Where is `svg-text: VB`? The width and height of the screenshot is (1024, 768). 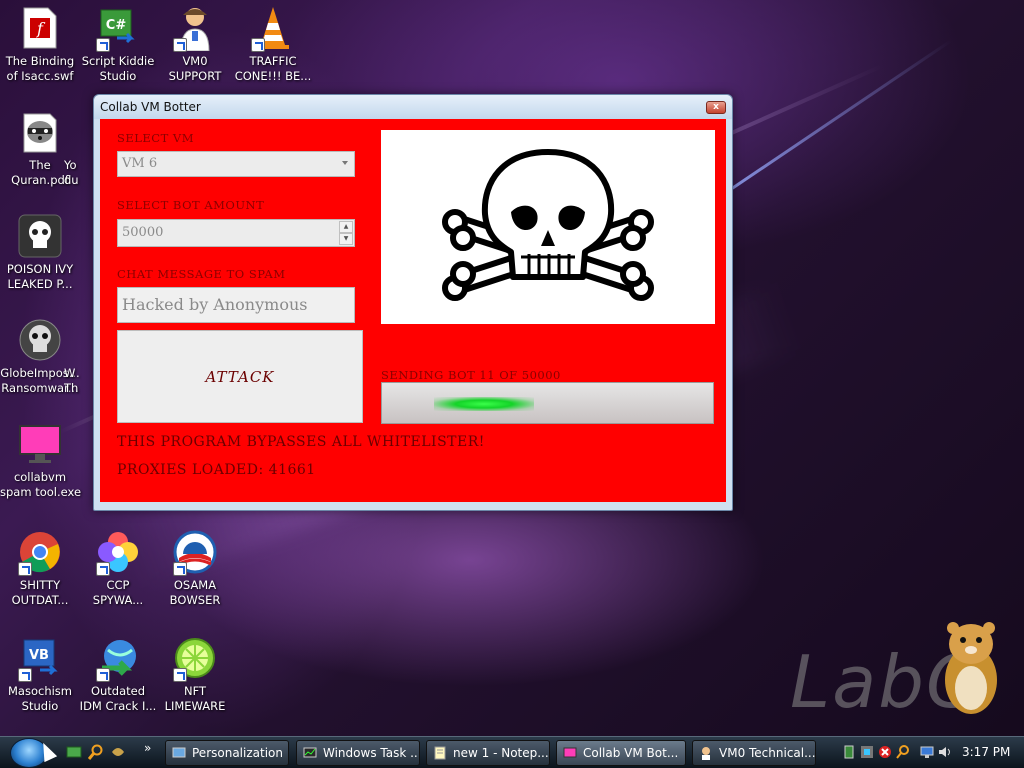 svg-text: VB is located at coordinates (39, 655).